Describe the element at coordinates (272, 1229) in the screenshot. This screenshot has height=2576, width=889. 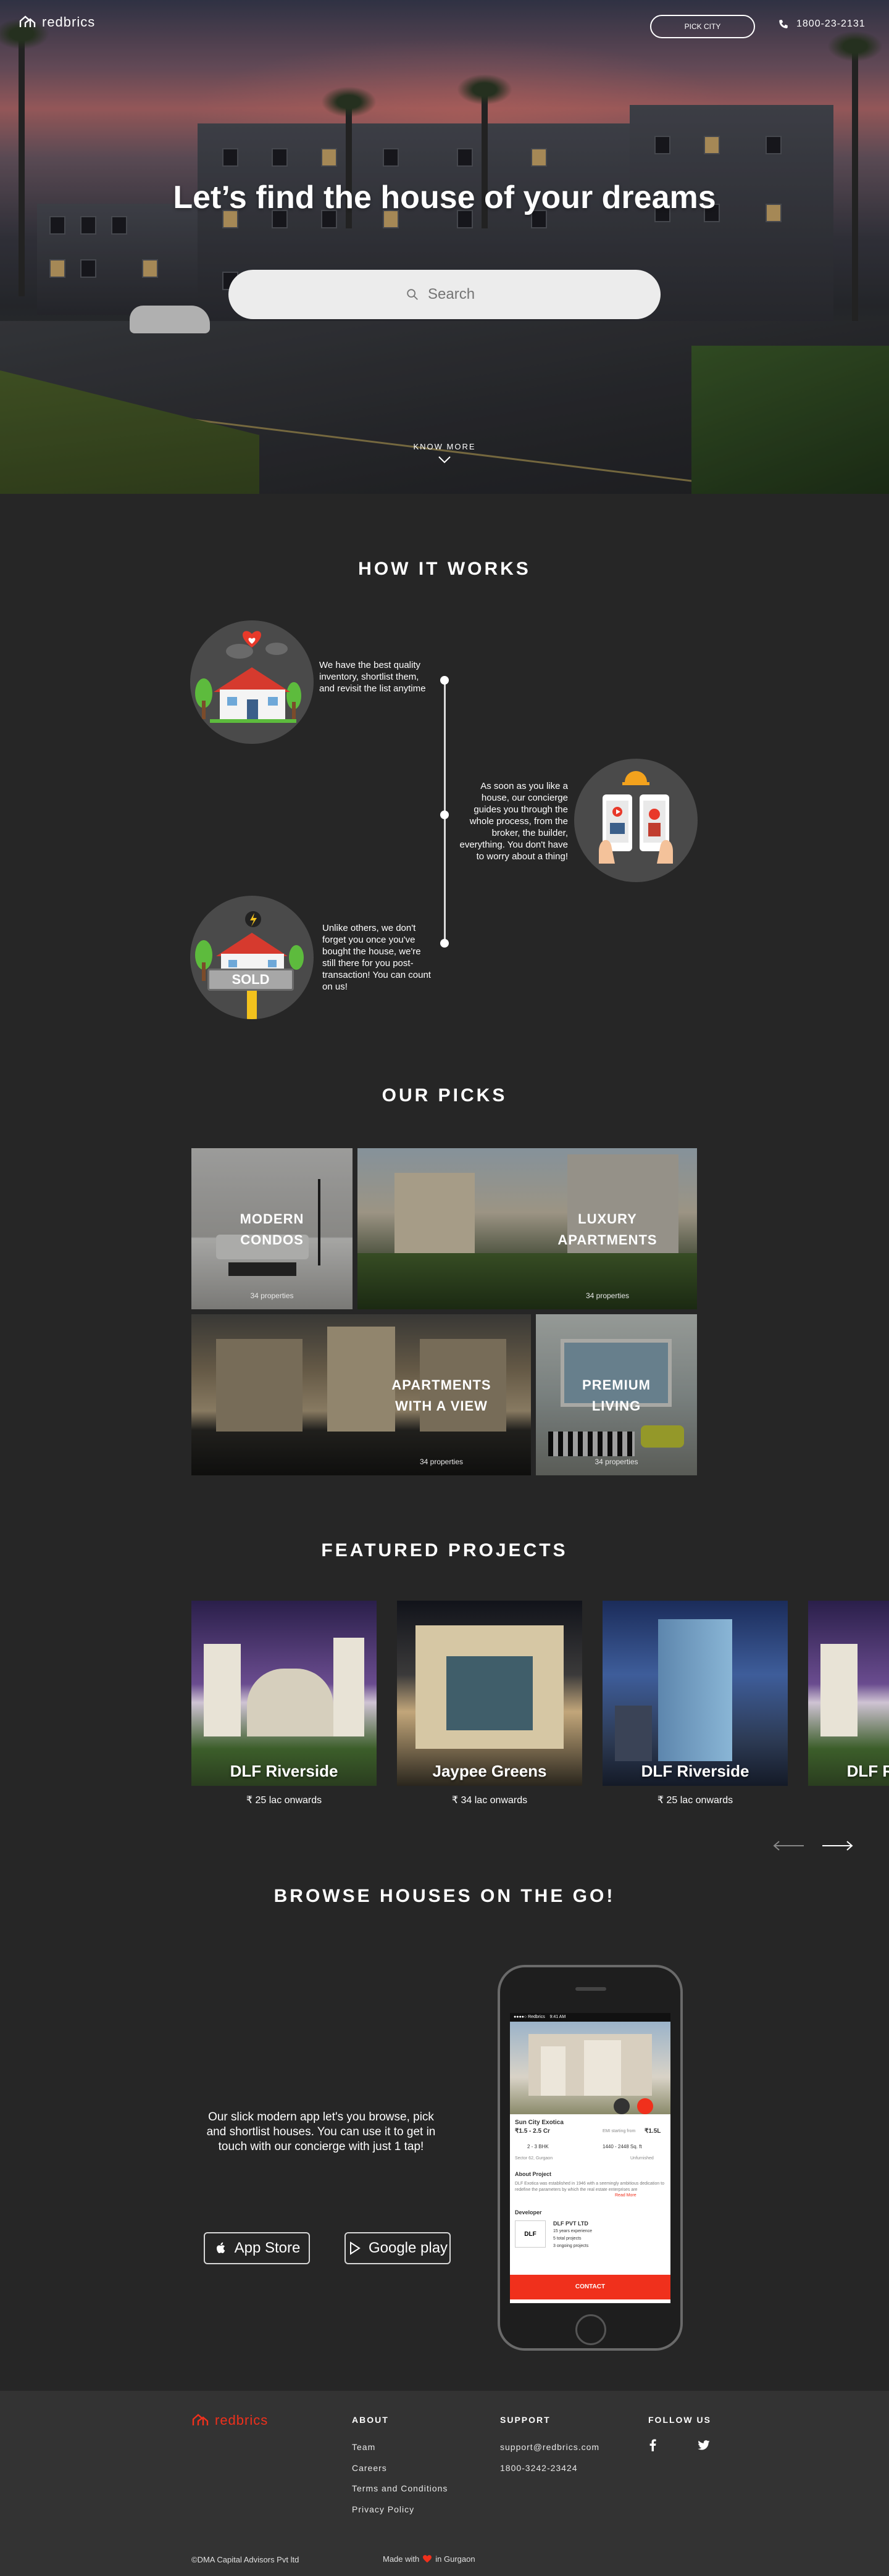
I see `pick-tile-modern-condos: MODERN CONDOS 34 properties` at that location.